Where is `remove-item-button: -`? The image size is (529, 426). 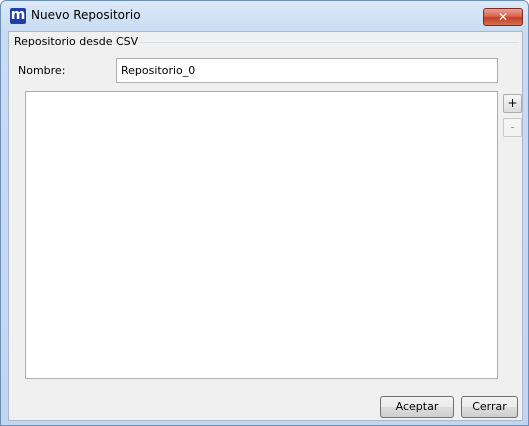
remove-item-button: - is located at coordinates (512, 127).